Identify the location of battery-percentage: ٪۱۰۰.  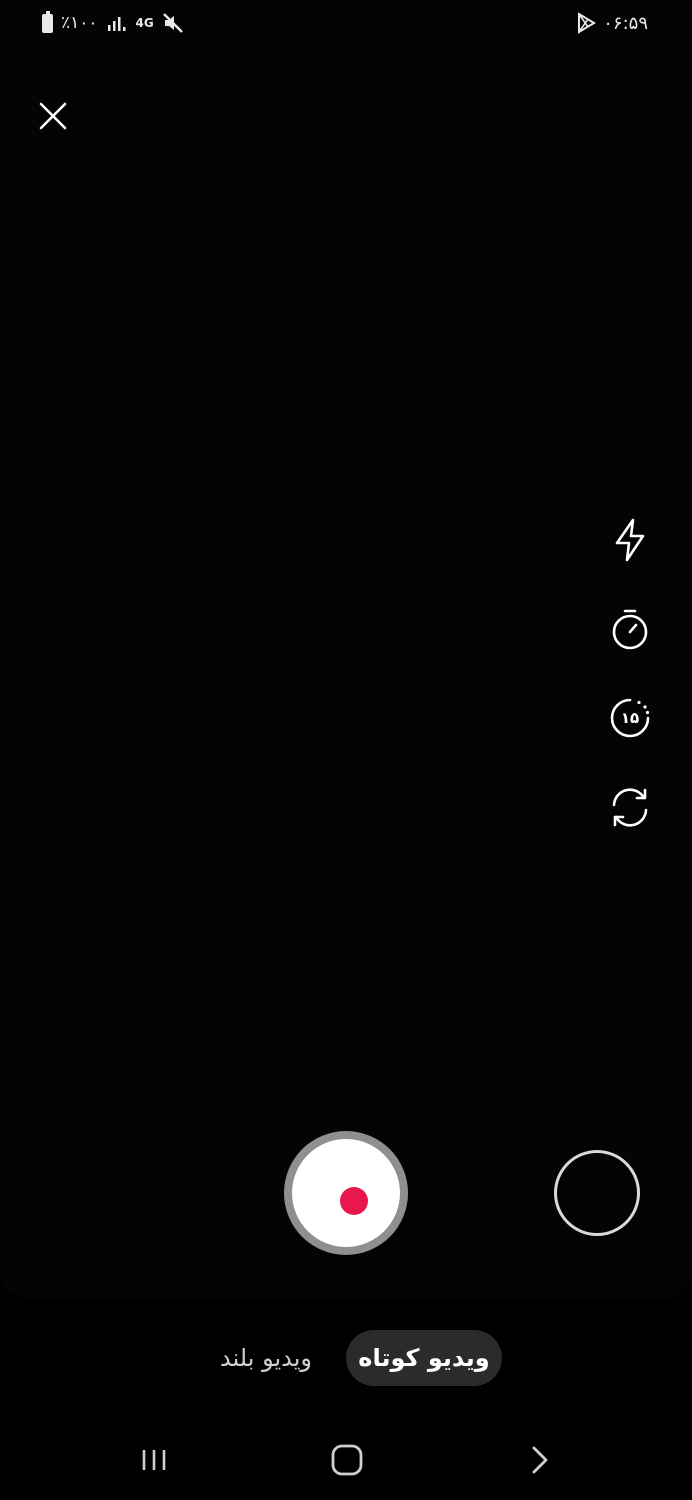
(79, 23).